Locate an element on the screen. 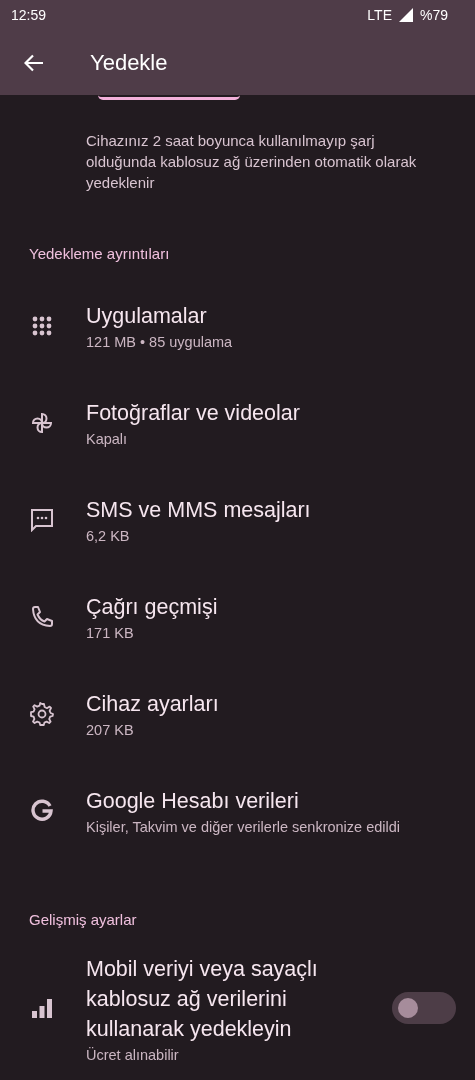  signal-bars-icon is located at coordinates (42, 1008).